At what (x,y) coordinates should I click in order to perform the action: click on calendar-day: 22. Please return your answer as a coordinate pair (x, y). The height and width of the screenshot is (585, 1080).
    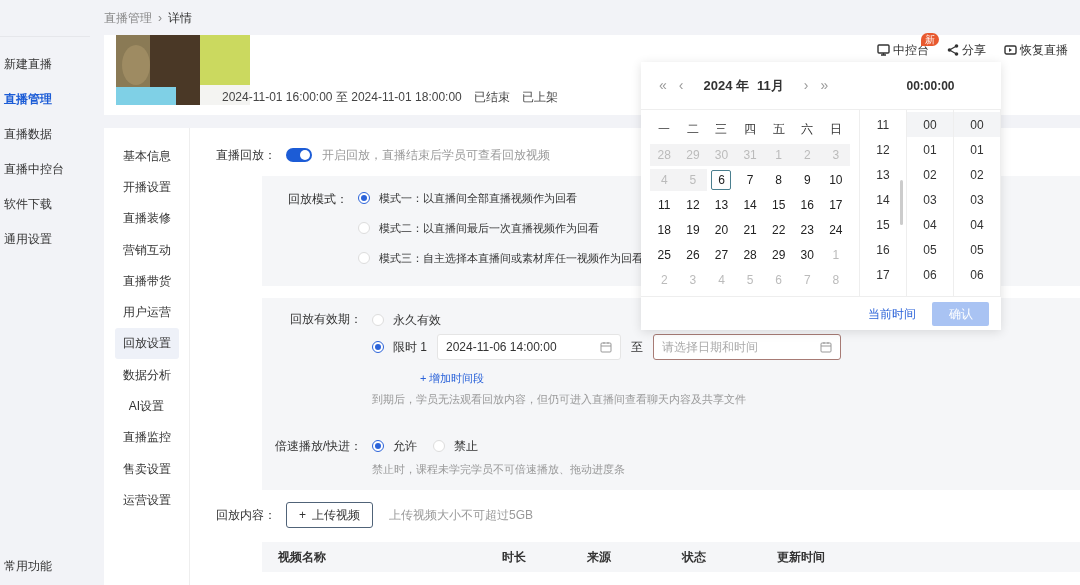
    Looking at the image, I should click on (778, 230).